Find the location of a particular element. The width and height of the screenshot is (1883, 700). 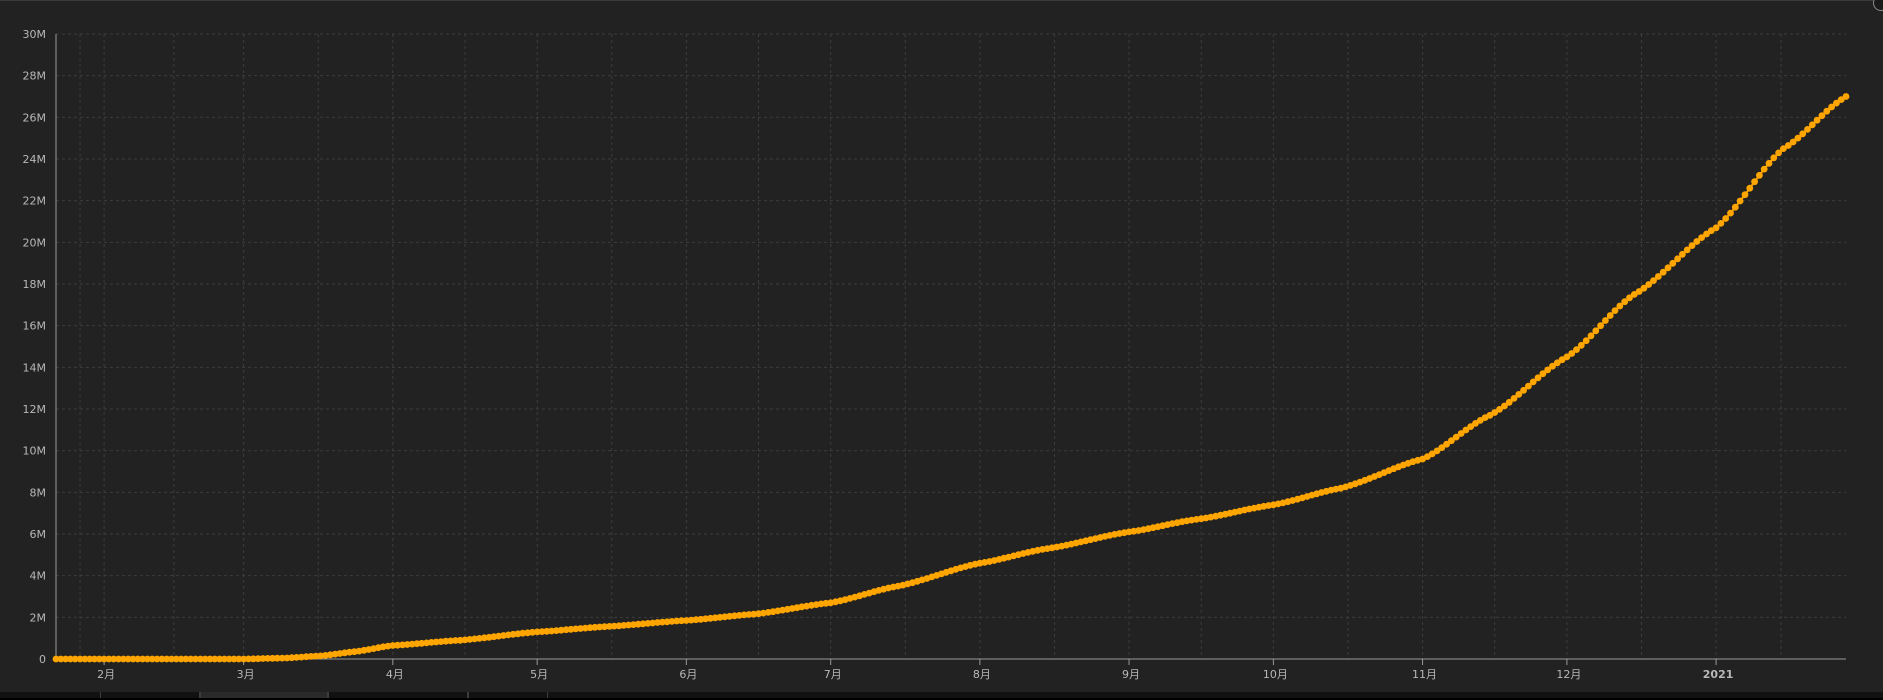

y-tick-label: 26M is located at coordinates (35, 117).